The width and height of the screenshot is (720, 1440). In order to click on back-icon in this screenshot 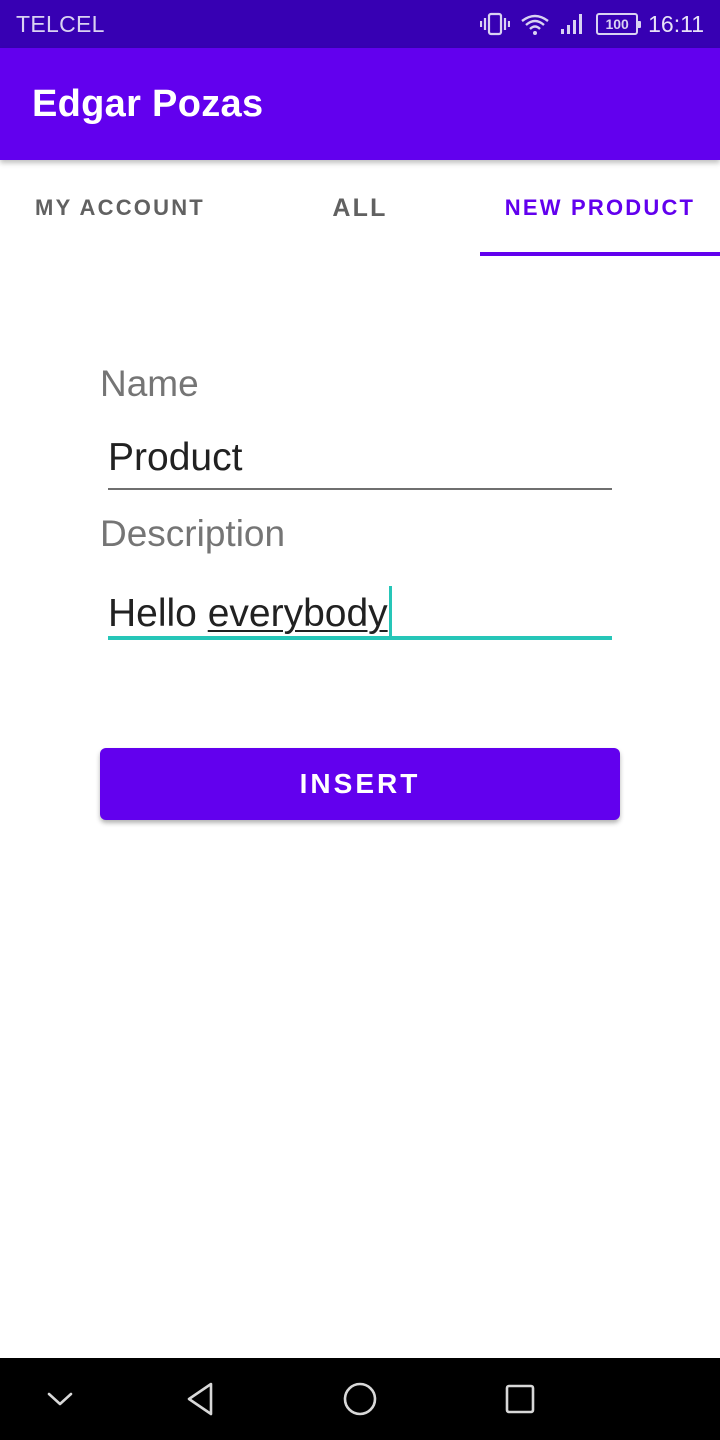, I will do `click(200, 1399)`.